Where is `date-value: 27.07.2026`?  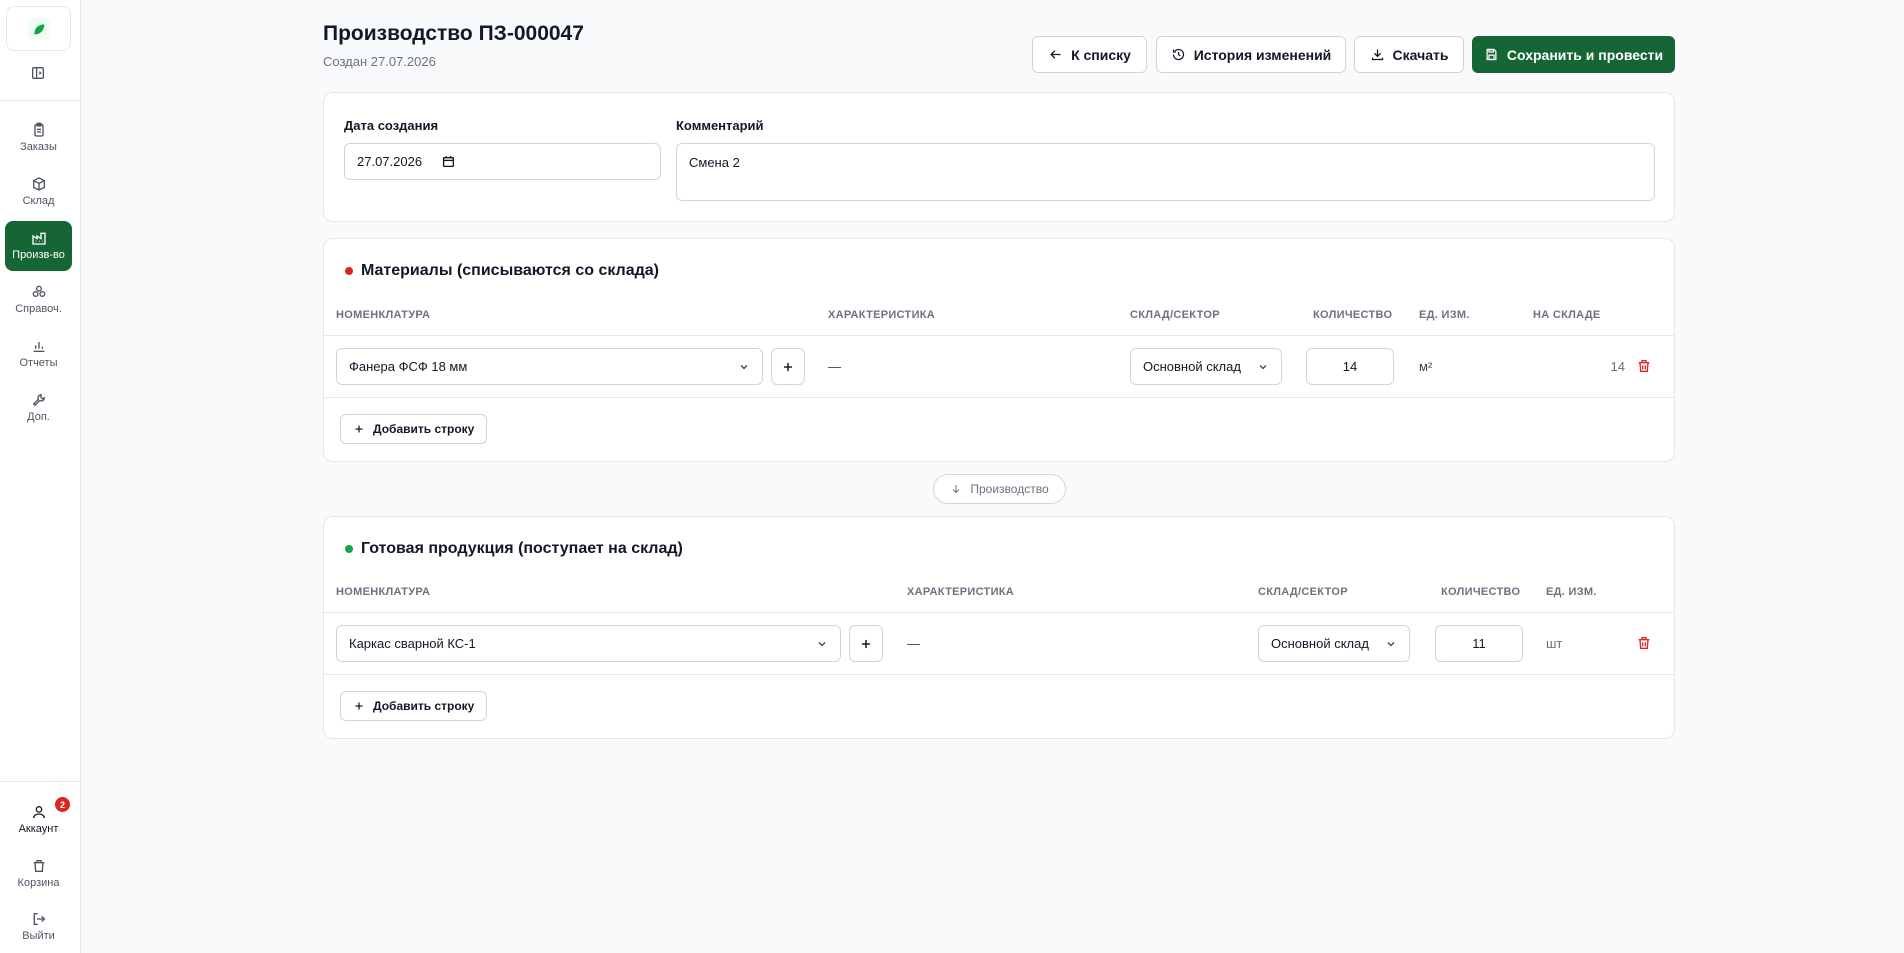 date-value: 27.07.2026 is located at coordinates (390, 161).